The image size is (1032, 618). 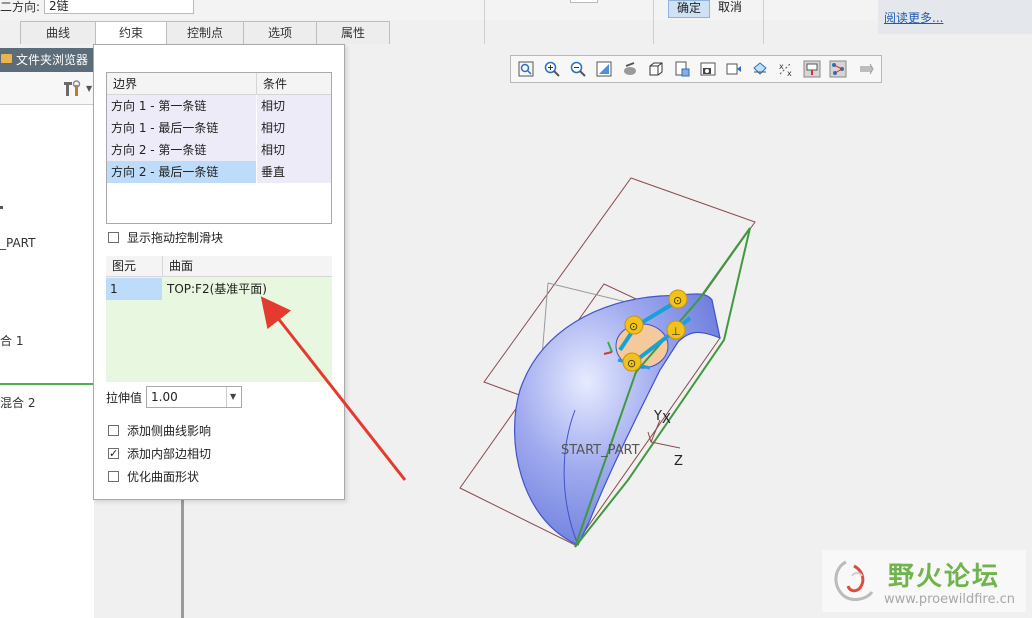 What do you see at coordinates (182, 554) in the screenshot?
I see `navigator-splitter` at bounding box center [182, 554].